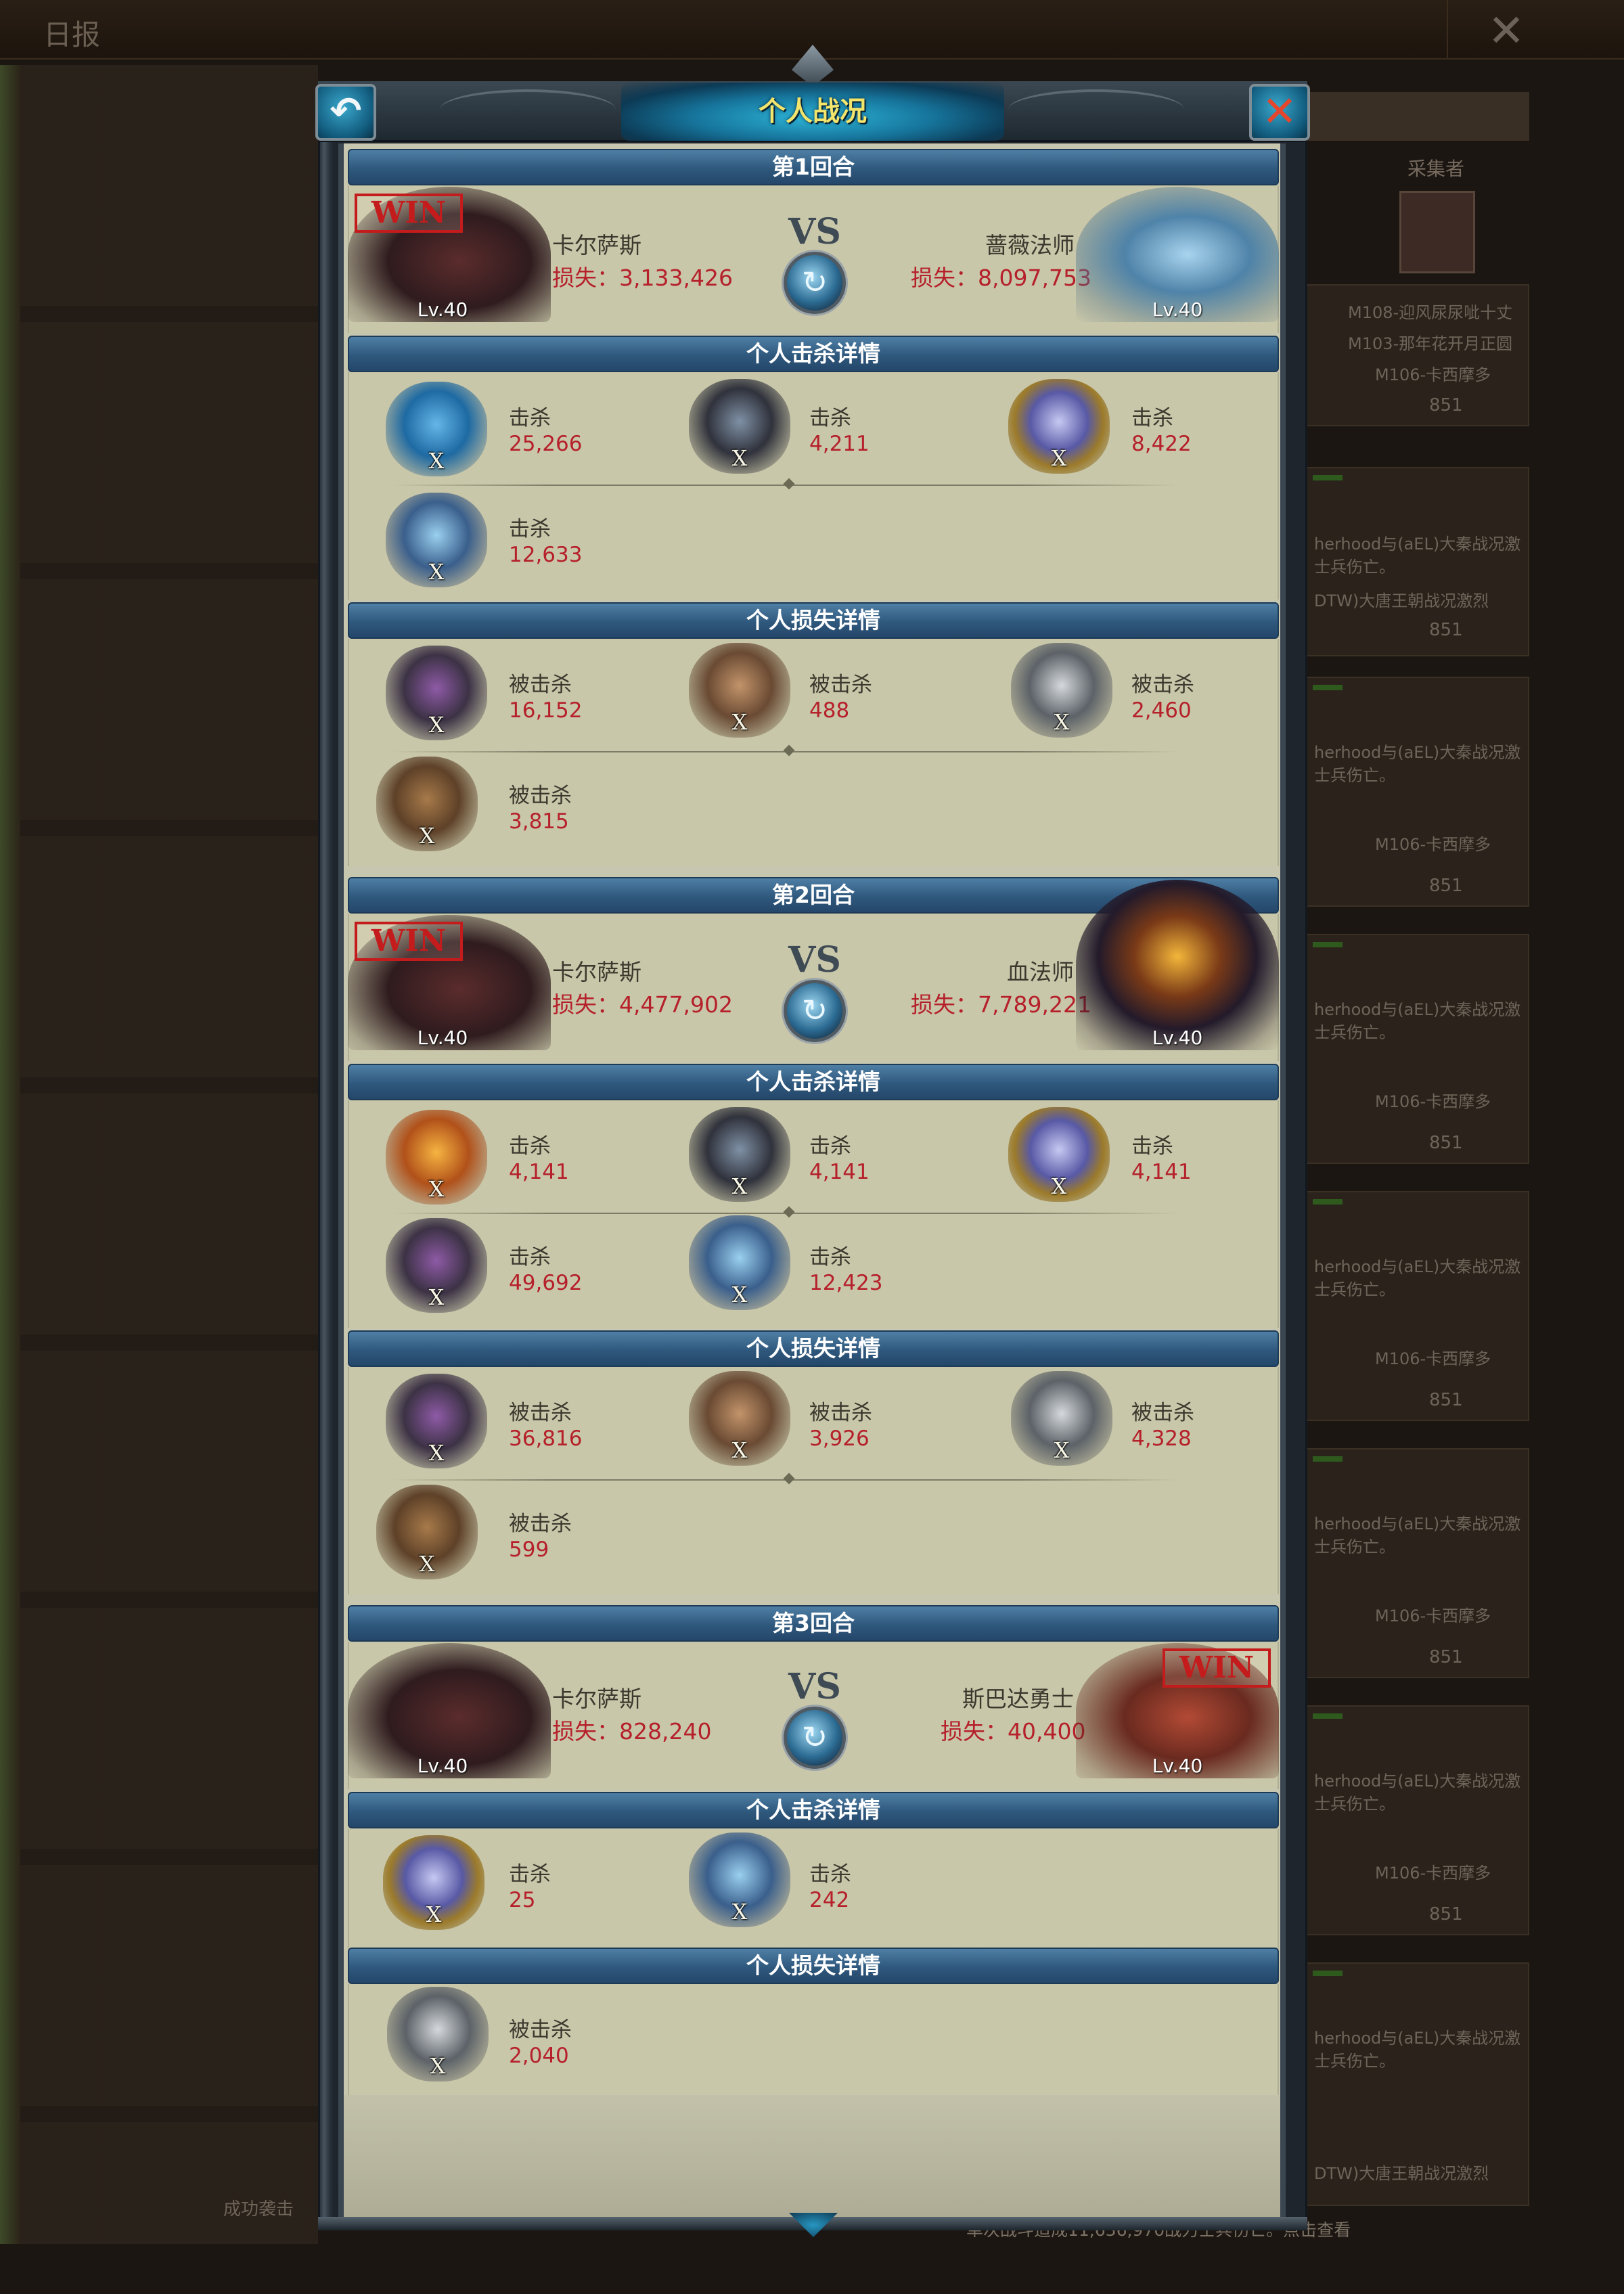 The width and height of the screenshot is (1624, 2294). Describe the element at coordinates (642, 278) in the screenshot. I see `attacker-loss: 损失：3,133,426` at that location.